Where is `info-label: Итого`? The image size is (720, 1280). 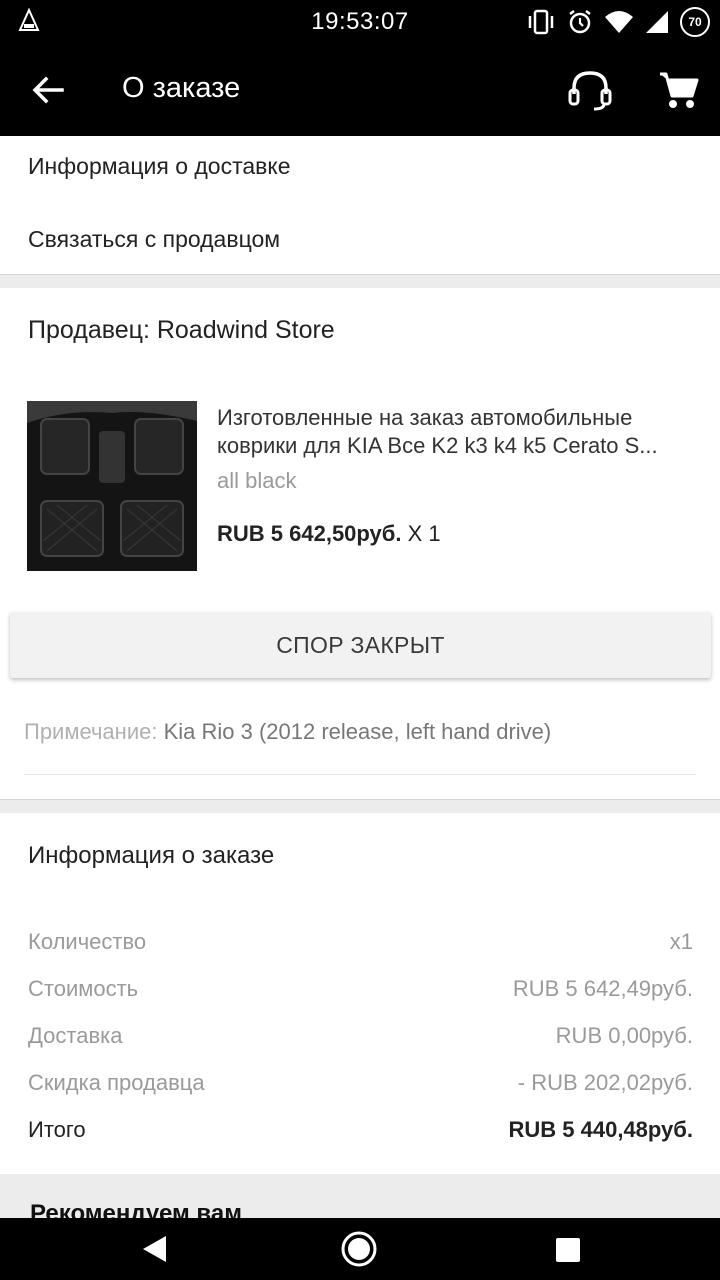
info-label: Итого is located at coordinates (57, 1129).